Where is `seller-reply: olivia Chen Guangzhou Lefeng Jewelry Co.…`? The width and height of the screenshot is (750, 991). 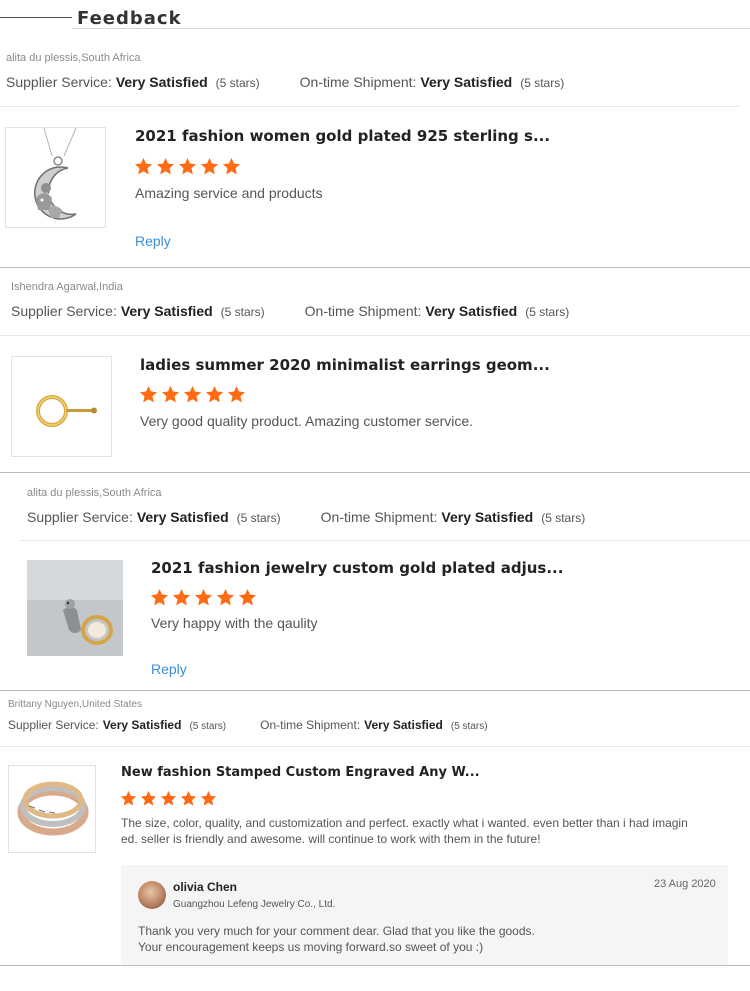 seller-reply: olivia Chen Guangzhou Lefeng Jewelry Co.… is located at coordinates (424, 915).